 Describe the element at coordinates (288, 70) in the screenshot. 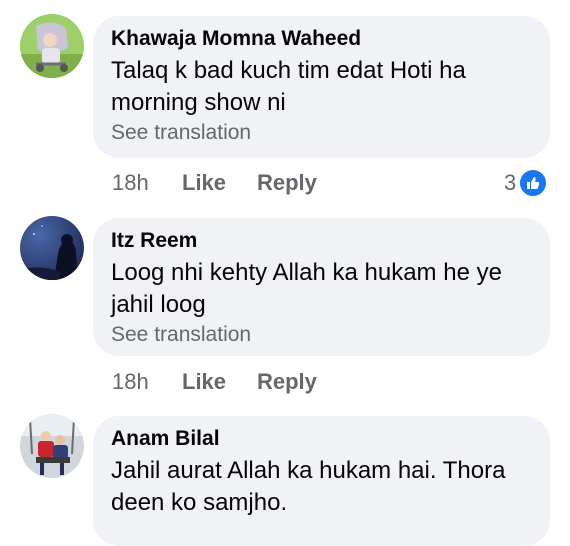

I see `comment-text-line: Talaq k bad kuch tim edat Hoti ha` at that location.